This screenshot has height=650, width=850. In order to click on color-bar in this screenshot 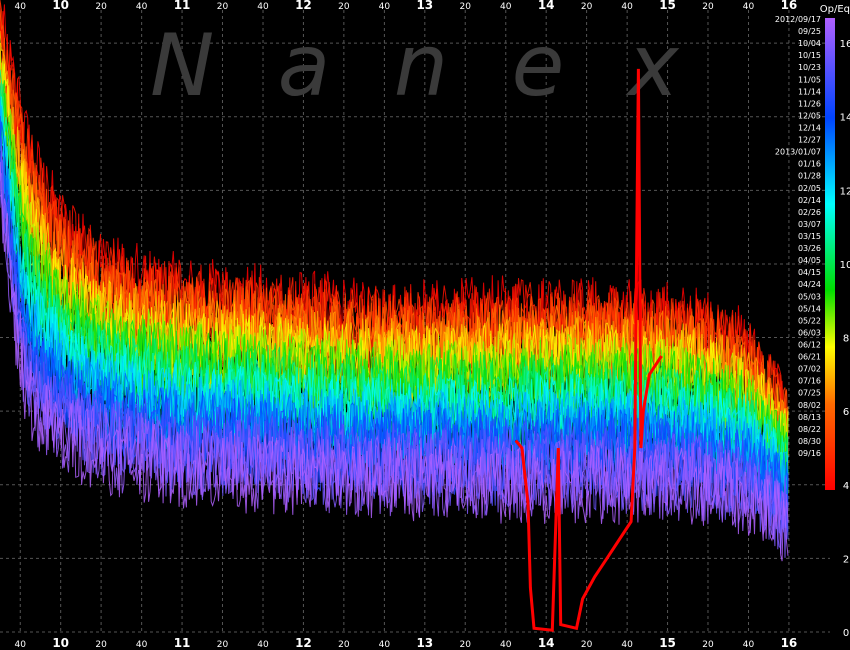, I will do `click(830, 254)`.